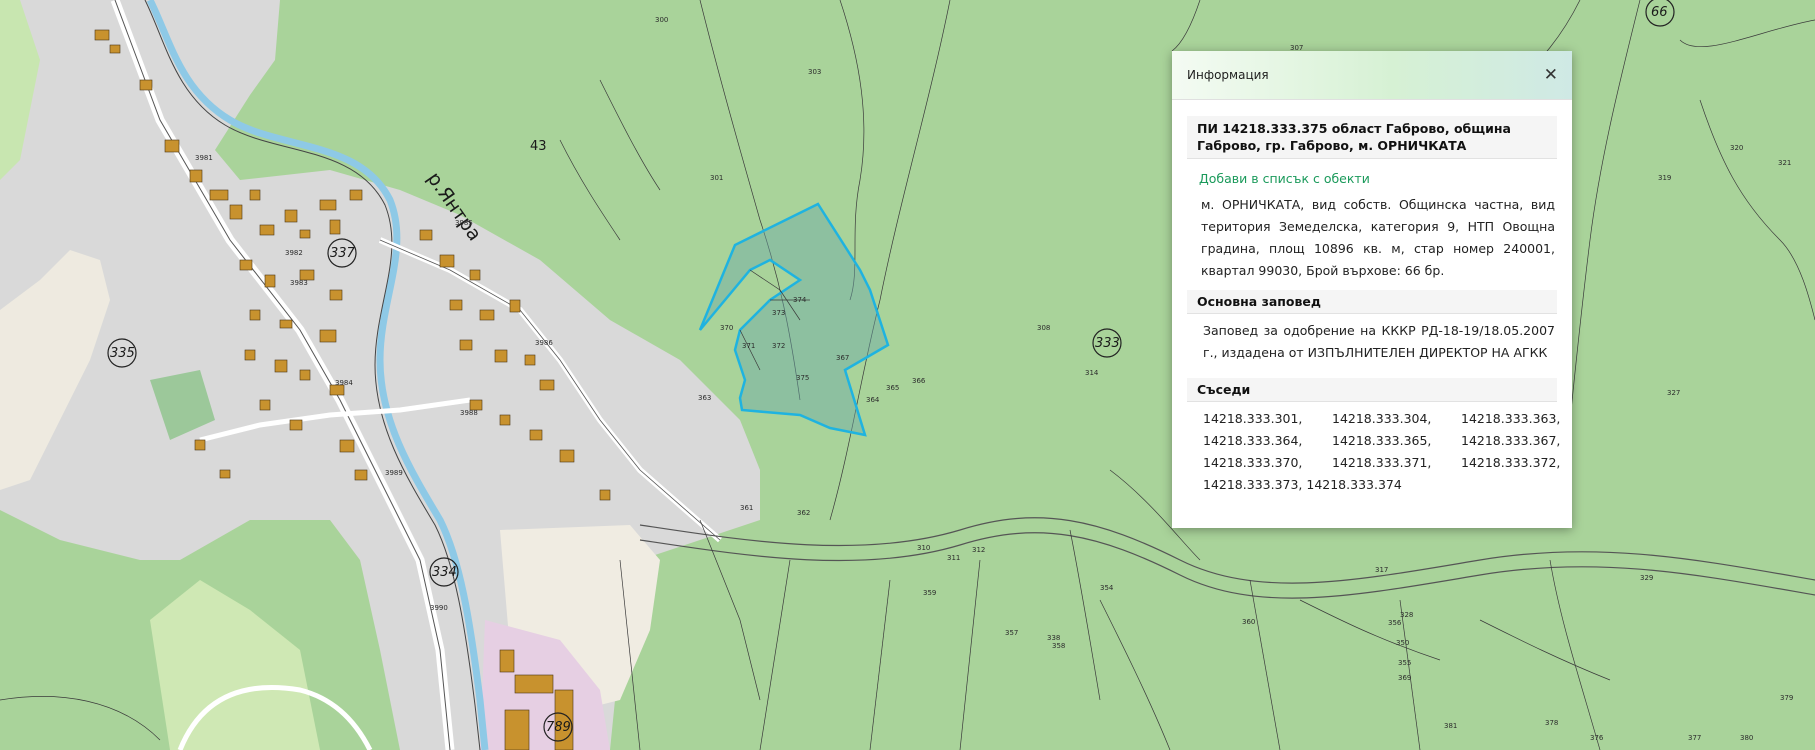  Describe the element at coordinates (469, 413) in the screenshot. I see `svg-text: 3988` at that location.